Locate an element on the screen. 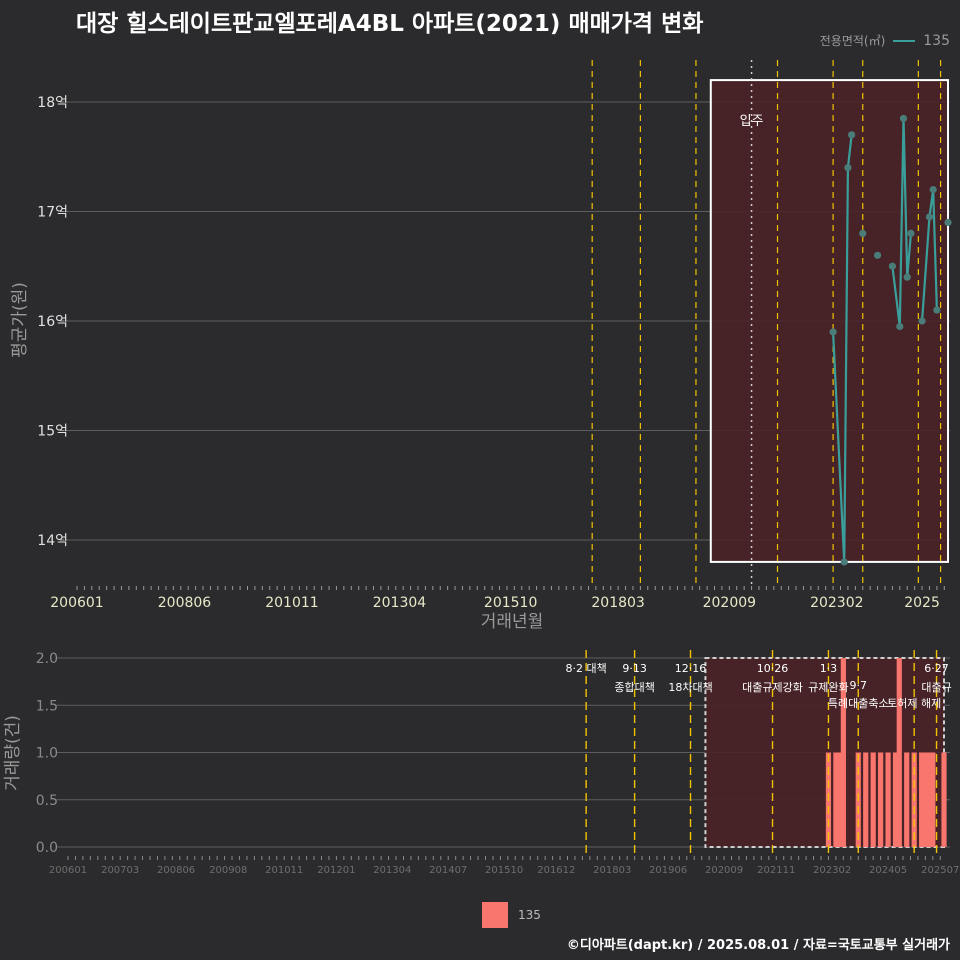 The height and width of the screenshot is (960, 960). x-tick-label: 201011 is located at coordinates (291, 603).